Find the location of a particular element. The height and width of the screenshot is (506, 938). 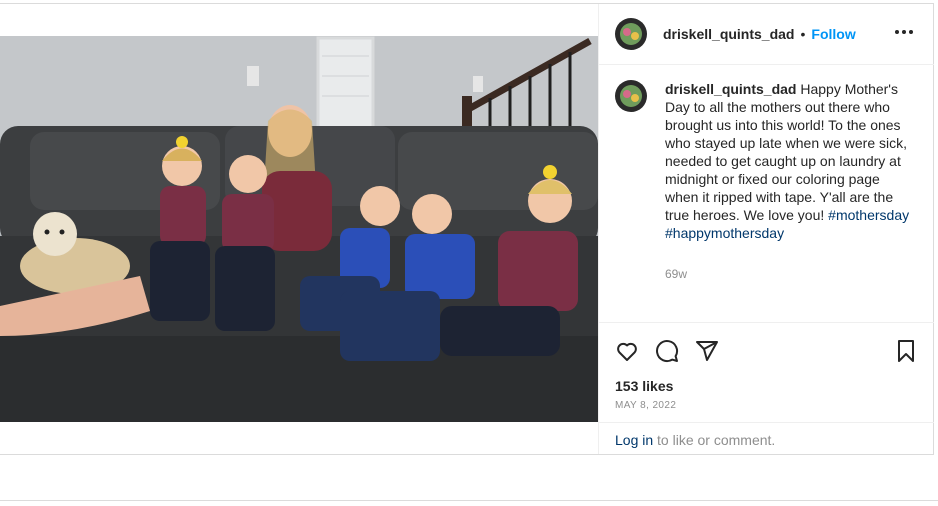

comment-icon is located at coordinates (667, 353).